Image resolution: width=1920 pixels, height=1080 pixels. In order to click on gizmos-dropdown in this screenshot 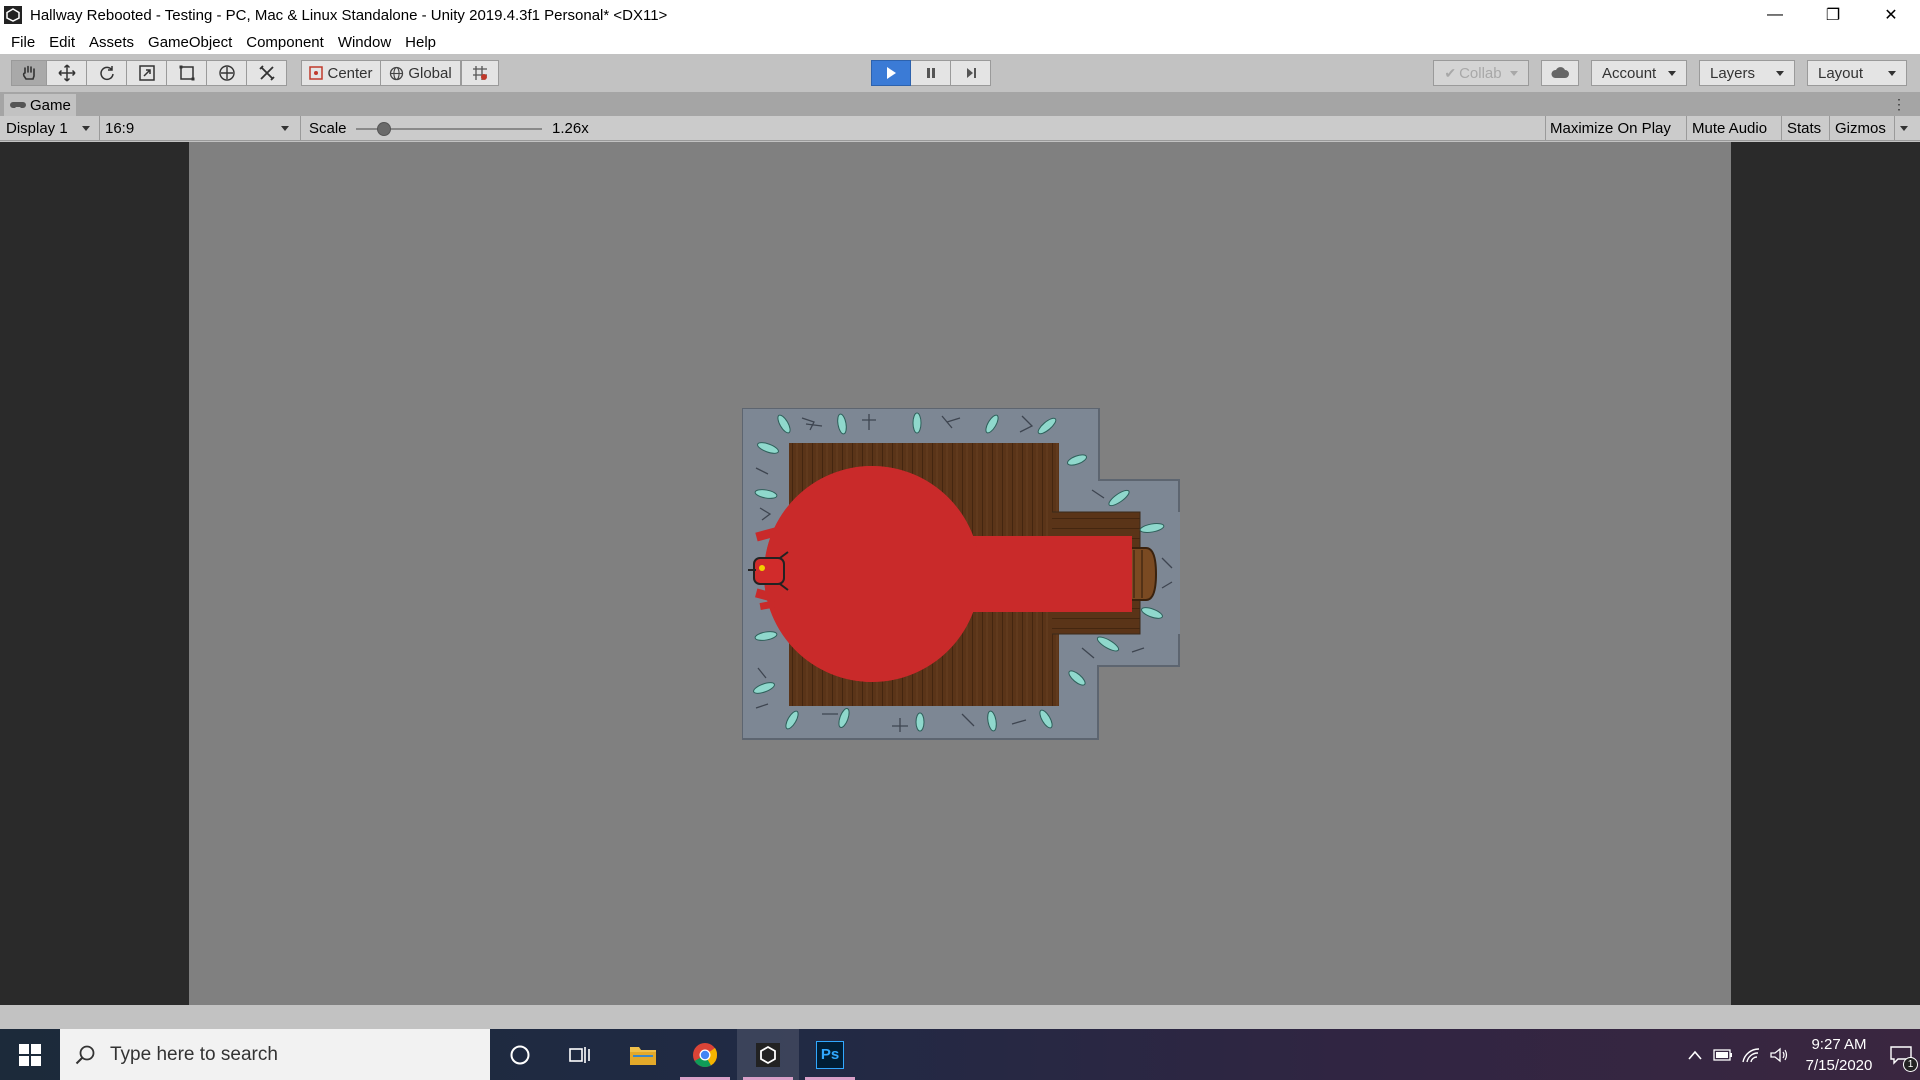, I will do `click(1904, 128)`.